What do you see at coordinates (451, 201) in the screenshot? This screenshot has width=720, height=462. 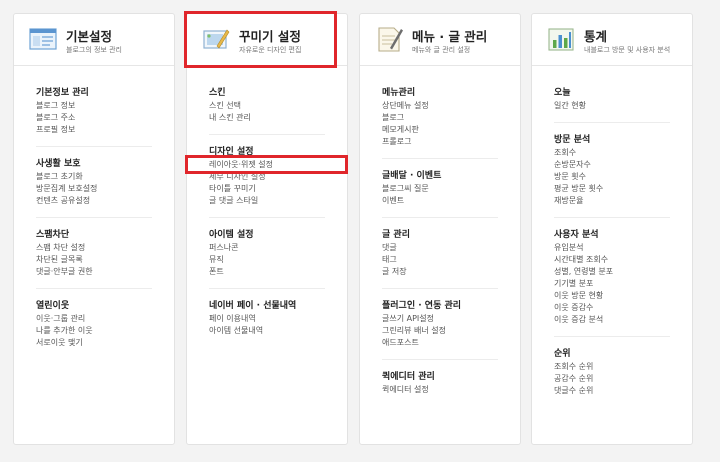 I see `menu-item: 이벤트` at bounding box center [451, 201].